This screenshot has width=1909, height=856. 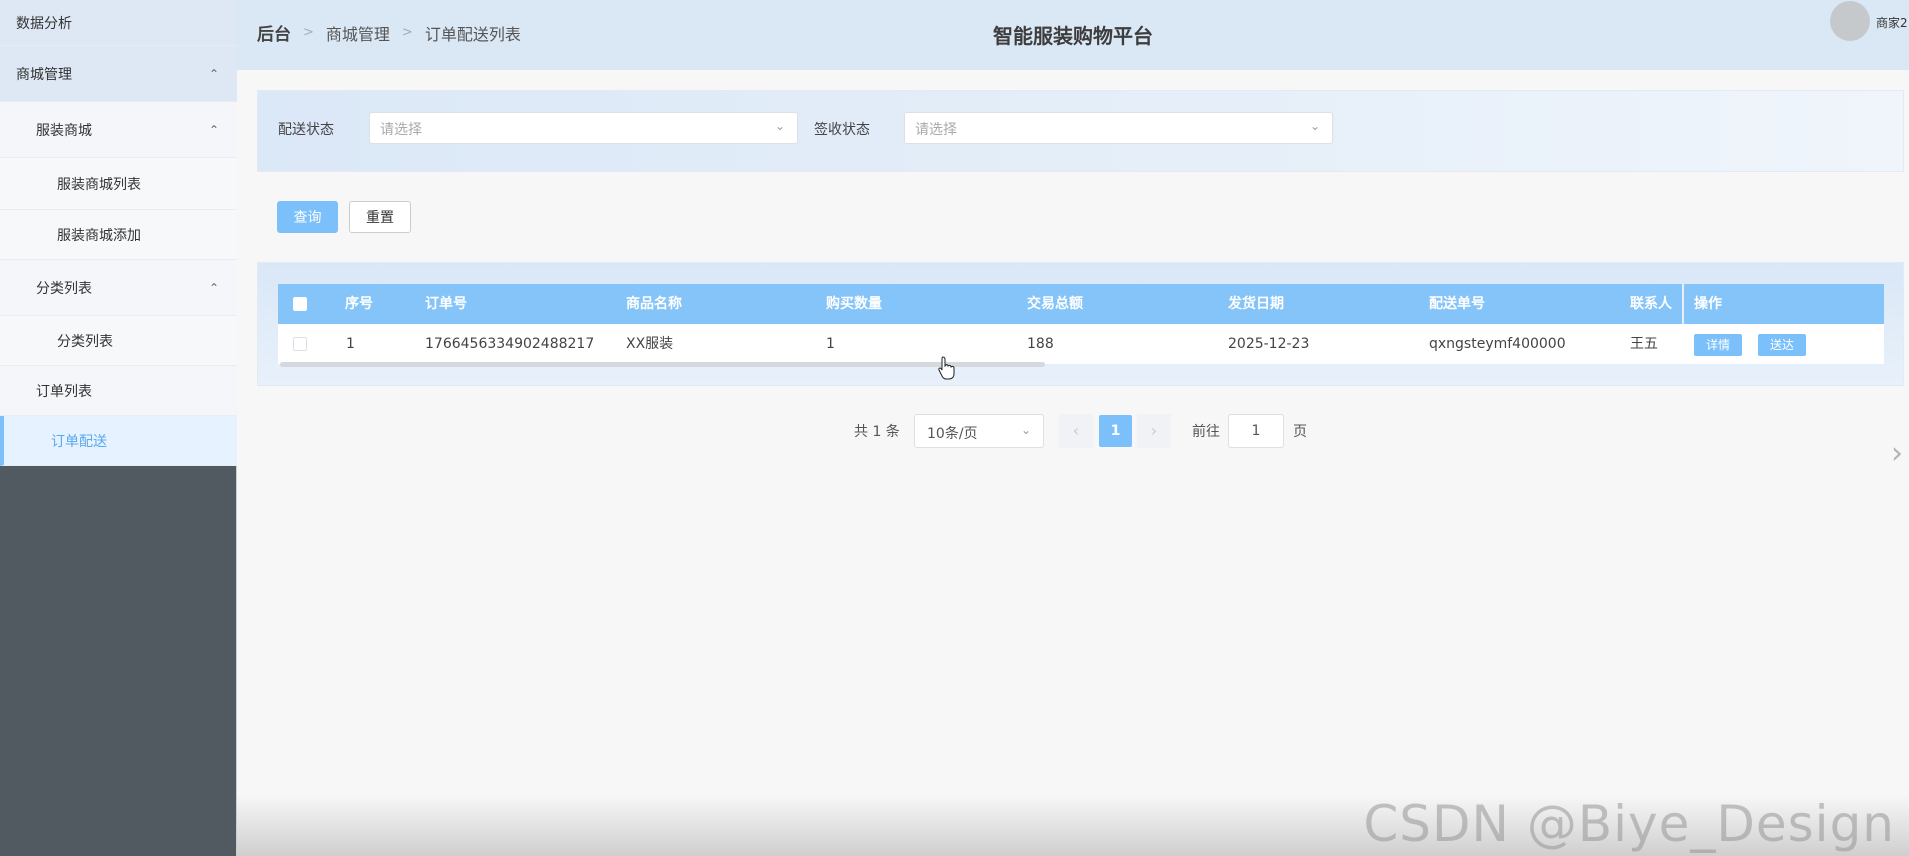 What do you see at coordinates (118, 130) in the screenshot?
I see `sidebar-item-clothing-mall: 服装商城 ⌃` at bounding box center [118, 130].